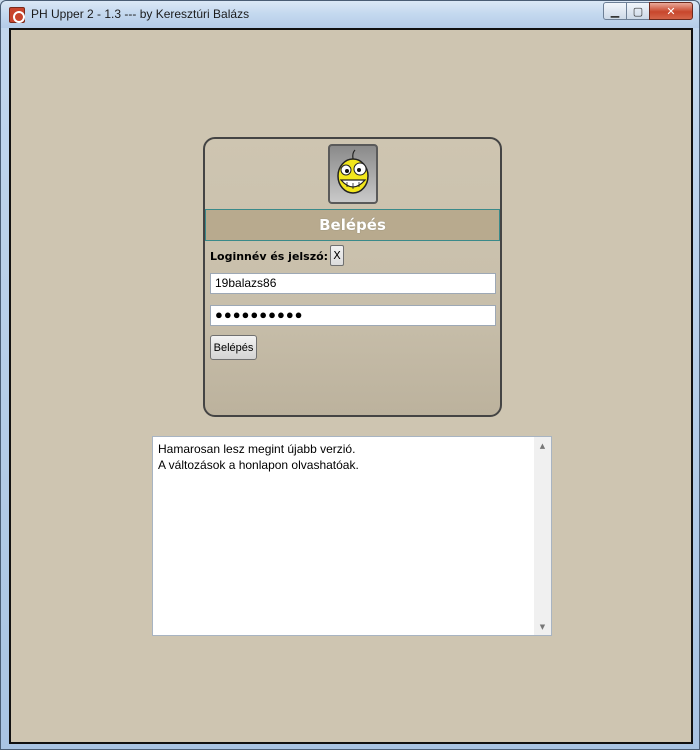  I want to click on password-input: ●●●●●●●●●●, so click(353, 315).